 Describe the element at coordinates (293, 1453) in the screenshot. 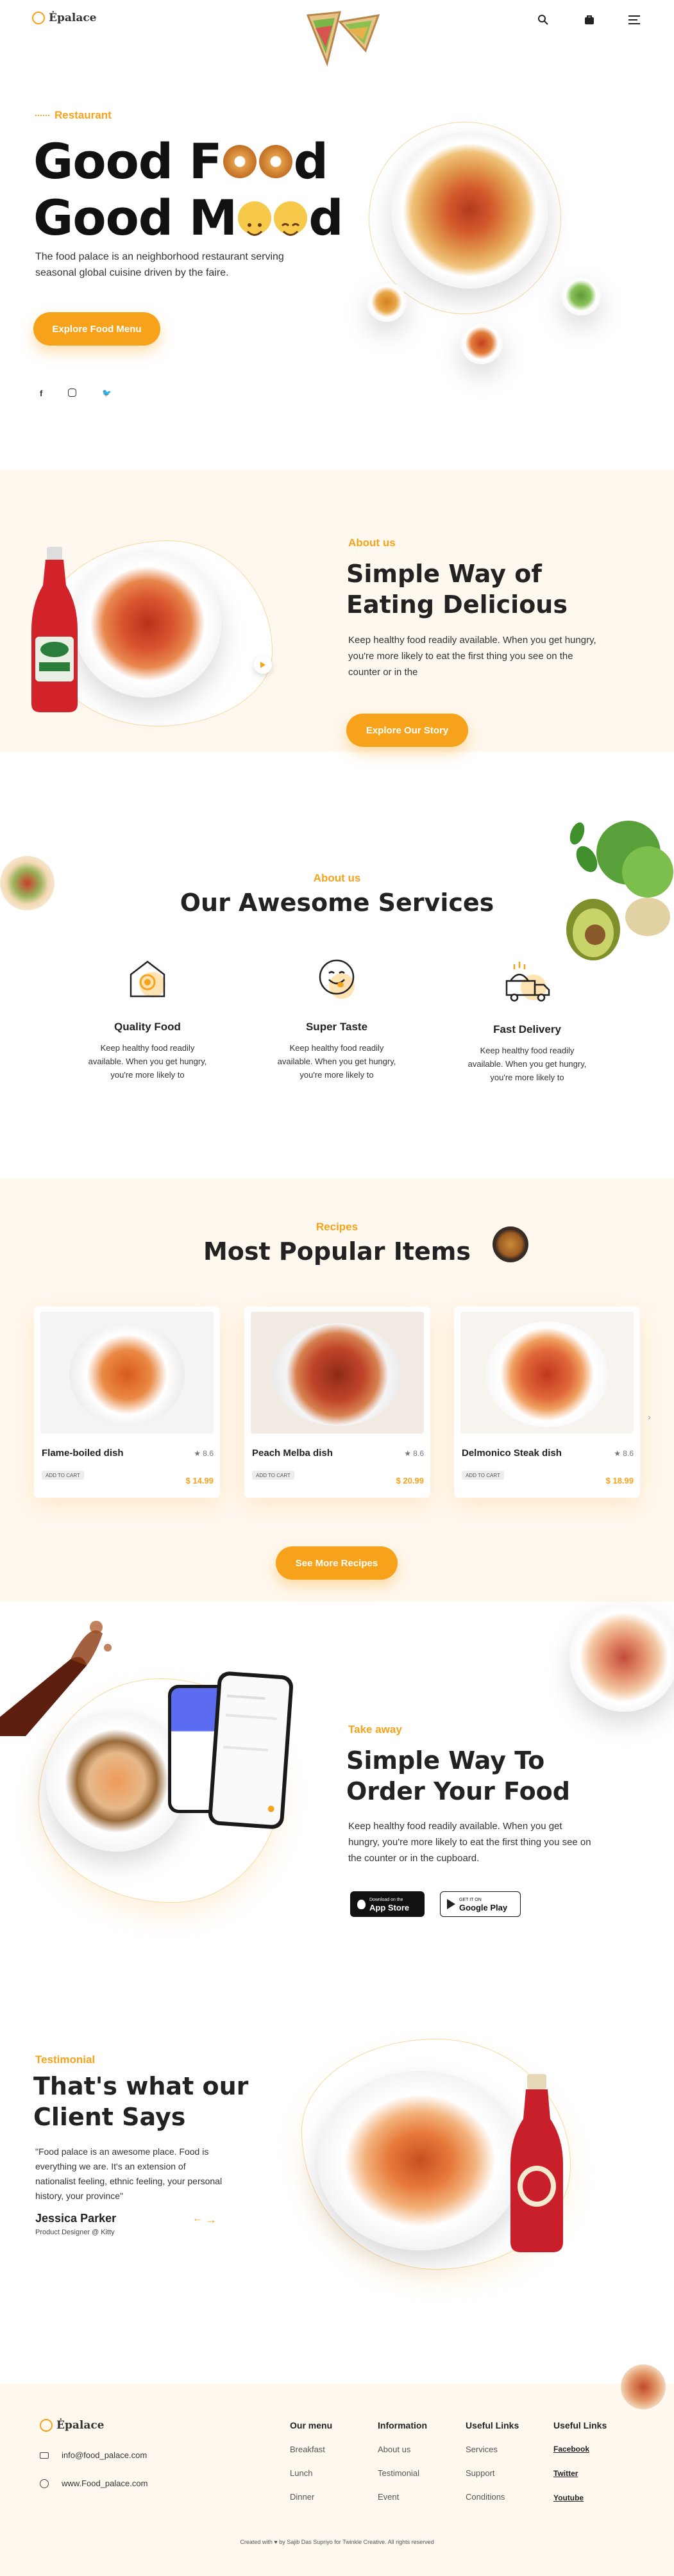

I see `recipe-name: Peach Melba dish` at that location.